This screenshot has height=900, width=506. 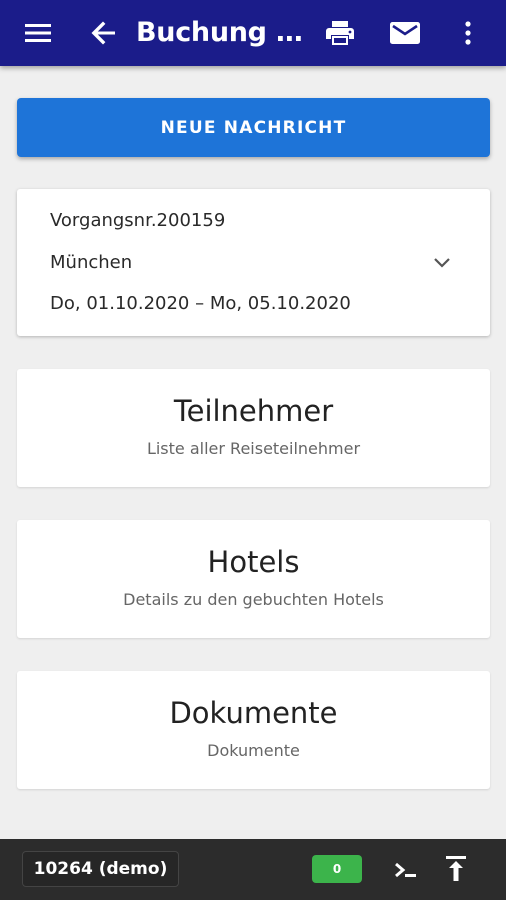 I want to click on back-icon, so click(x=104, y=33).